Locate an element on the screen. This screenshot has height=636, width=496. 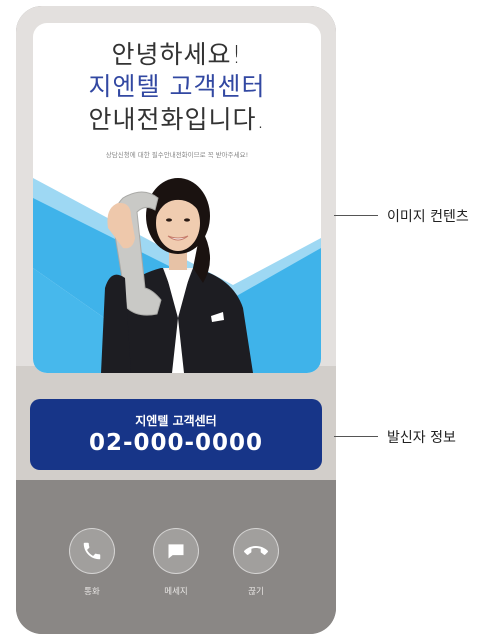
callout-line-caller is located at coordinates (356, 436).